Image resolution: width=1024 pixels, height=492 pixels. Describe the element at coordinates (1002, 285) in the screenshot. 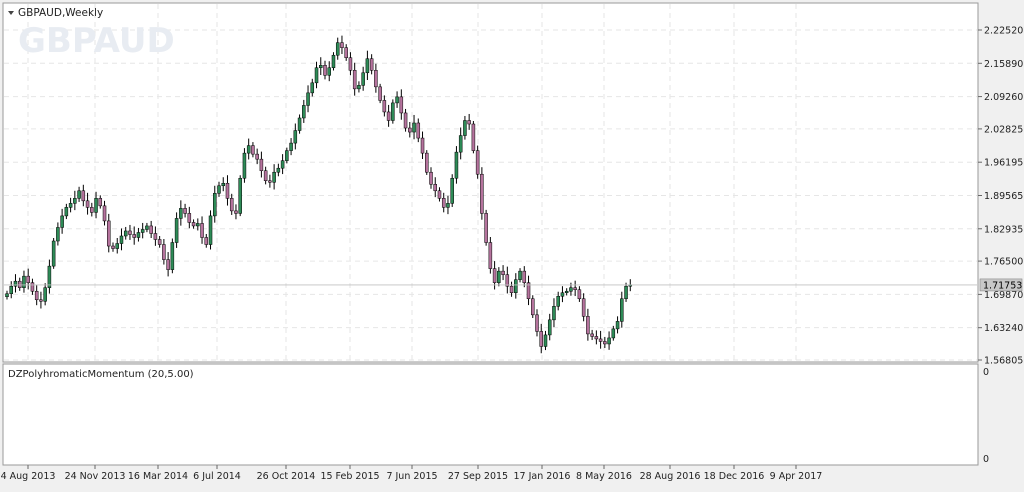

I see `current-price-label: 1.71753` at that location.